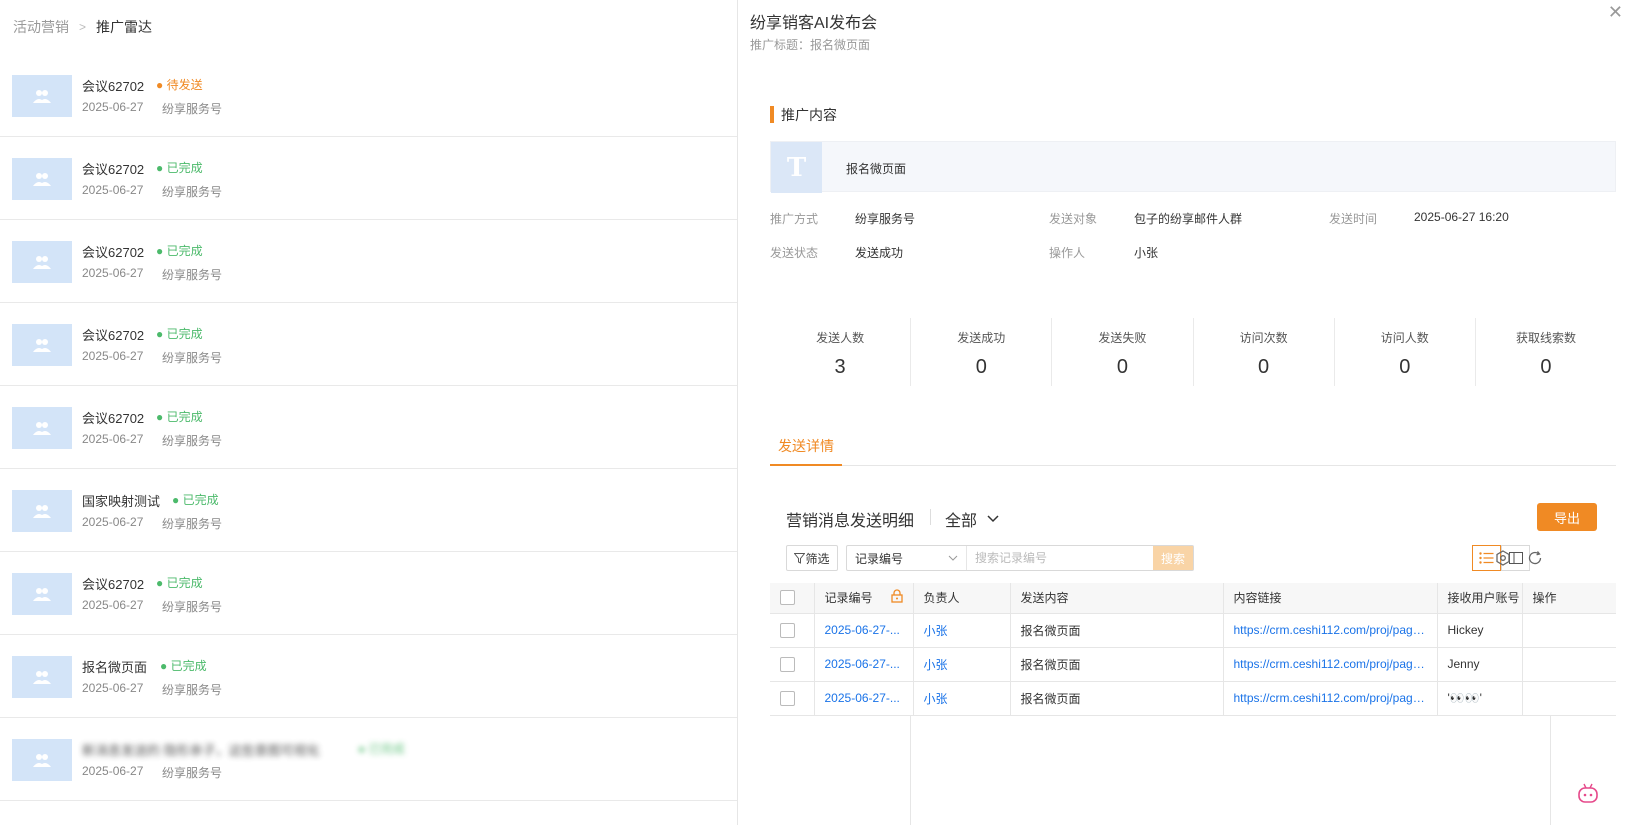  What do you see at coordinates (794, 219) in the screenshot?
I see `info-label-method: 推广方式` at bounding box center [794, 219].